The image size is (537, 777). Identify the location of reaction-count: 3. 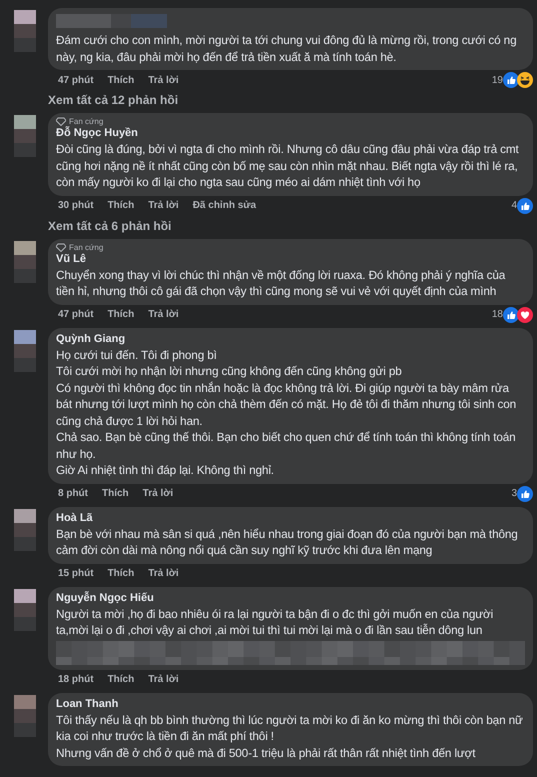
(514, 493).